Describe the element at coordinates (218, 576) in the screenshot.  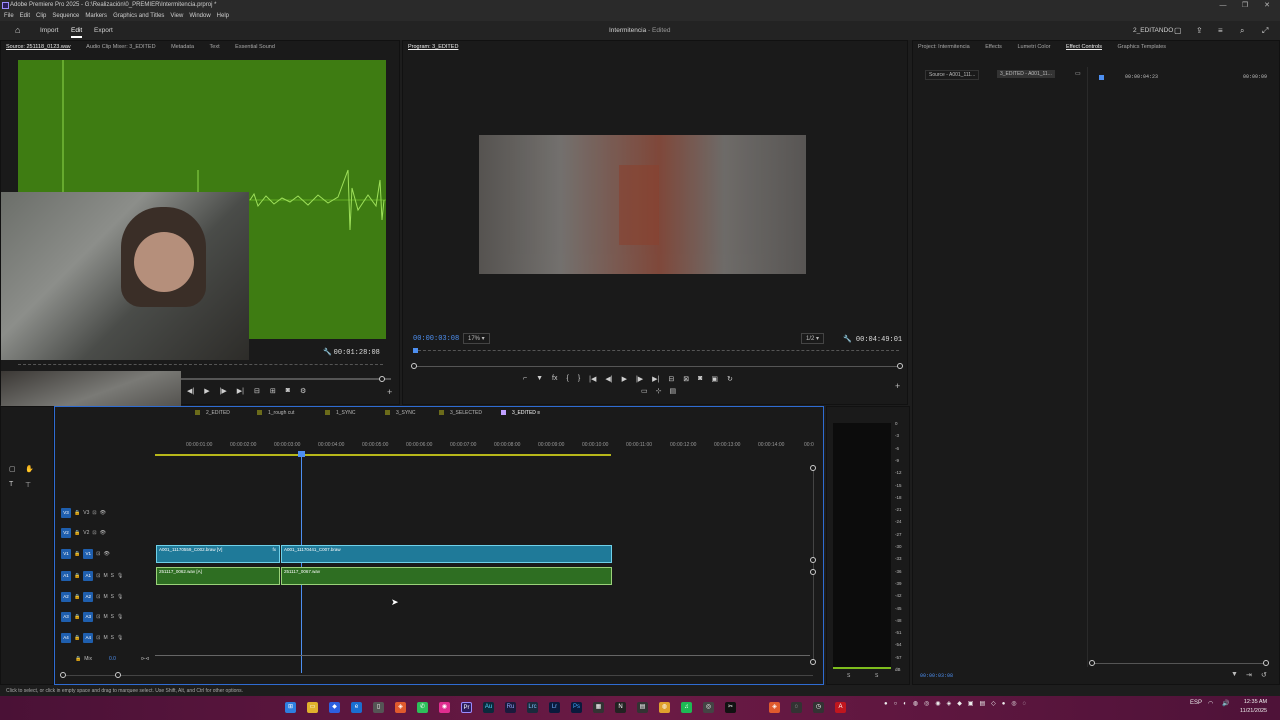
I see `clip-a1-a: 251117_0062.wav [A]` at that location.